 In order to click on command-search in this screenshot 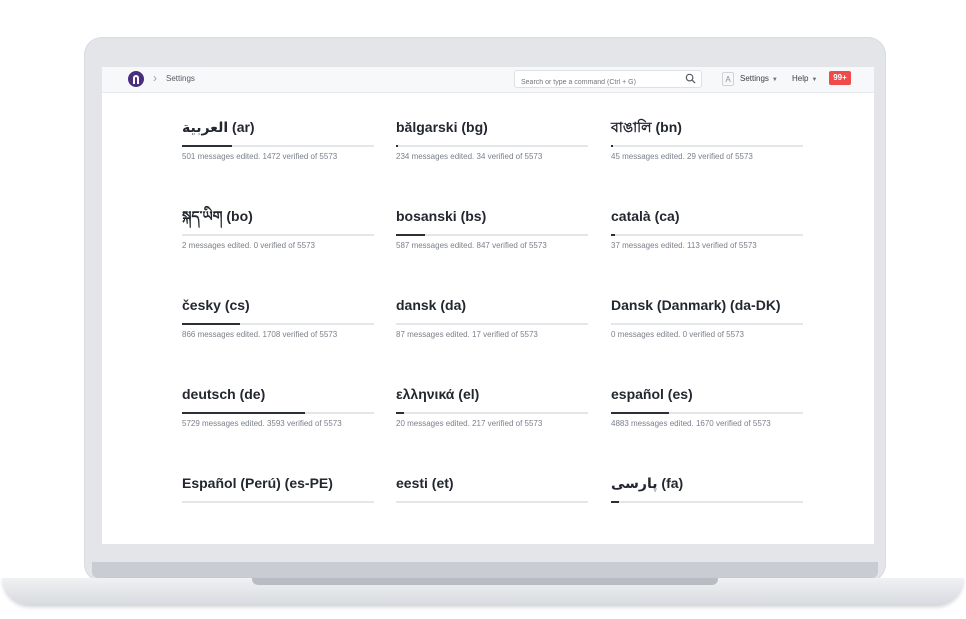, I will do `click(608, 80)`.